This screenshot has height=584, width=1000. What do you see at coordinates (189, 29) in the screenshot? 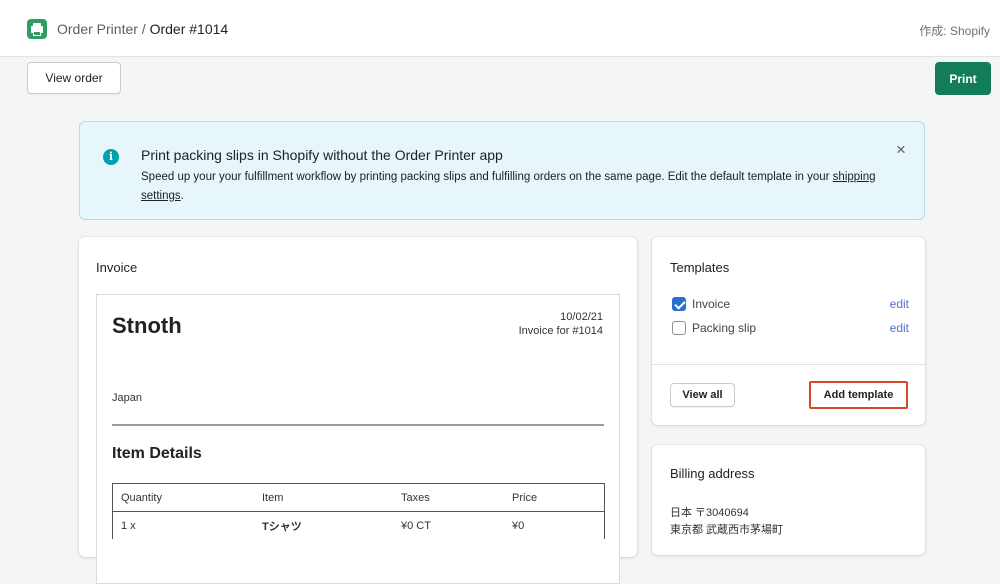
I see `breadcrumb-order-title: Order #1014` at bounding box center [189, 29].